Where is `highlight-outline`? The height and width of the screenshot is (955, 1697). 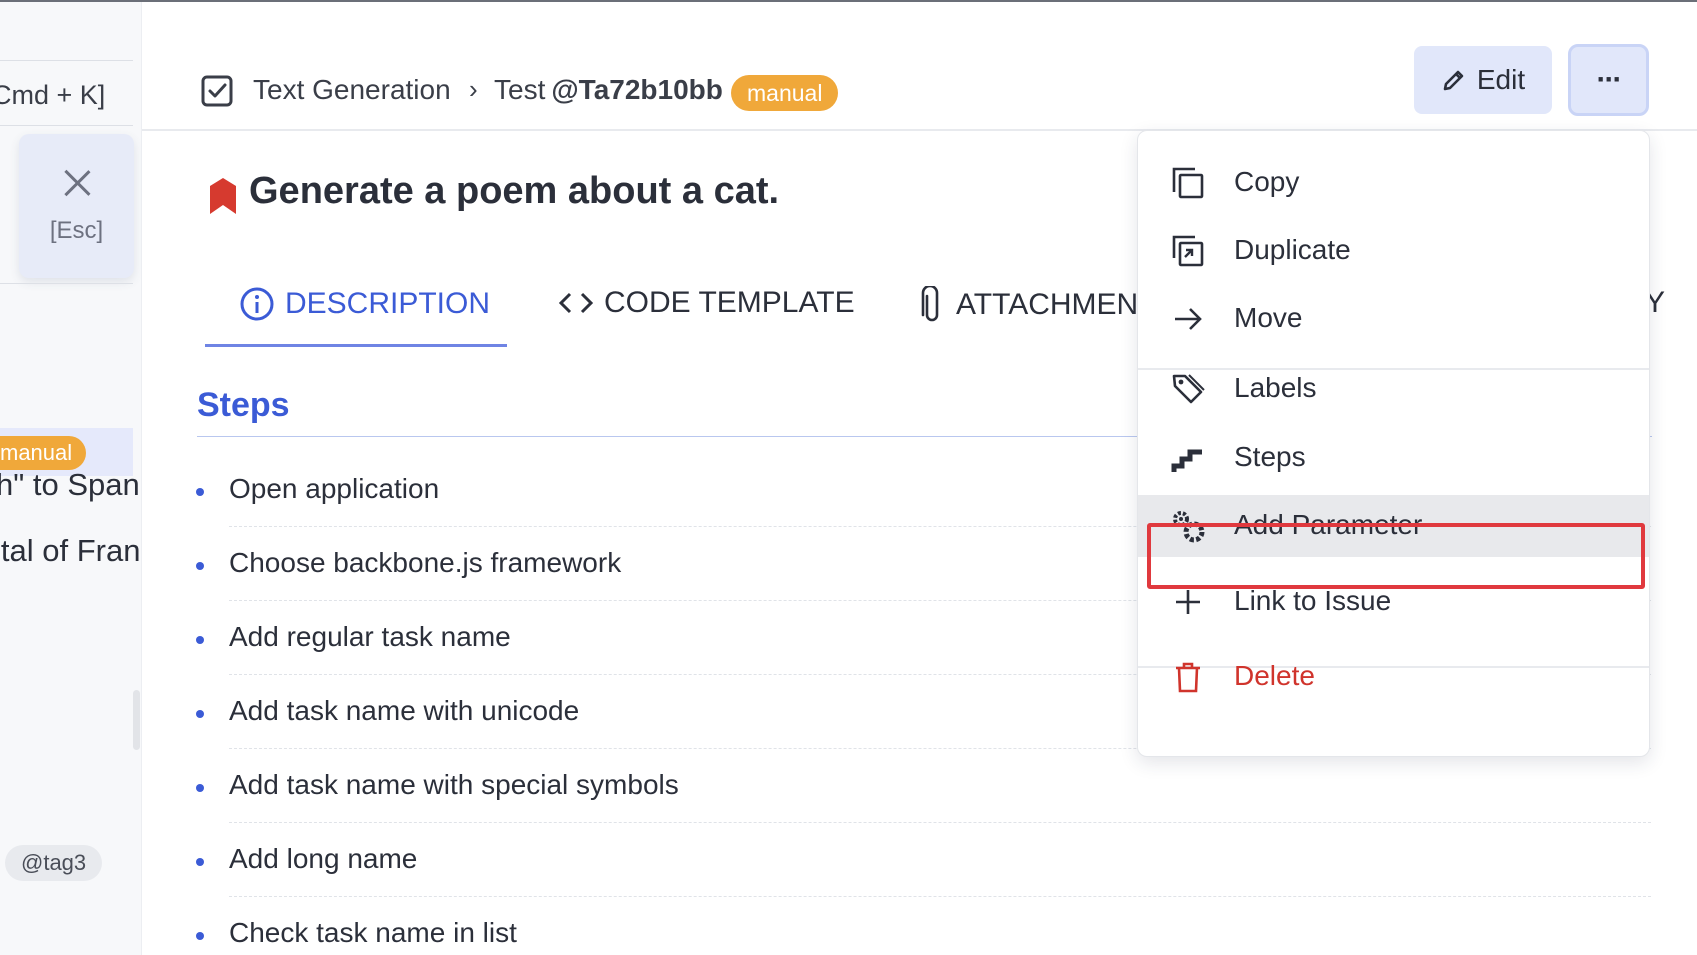 highlight-outline is located at coordinates (1396, 556).